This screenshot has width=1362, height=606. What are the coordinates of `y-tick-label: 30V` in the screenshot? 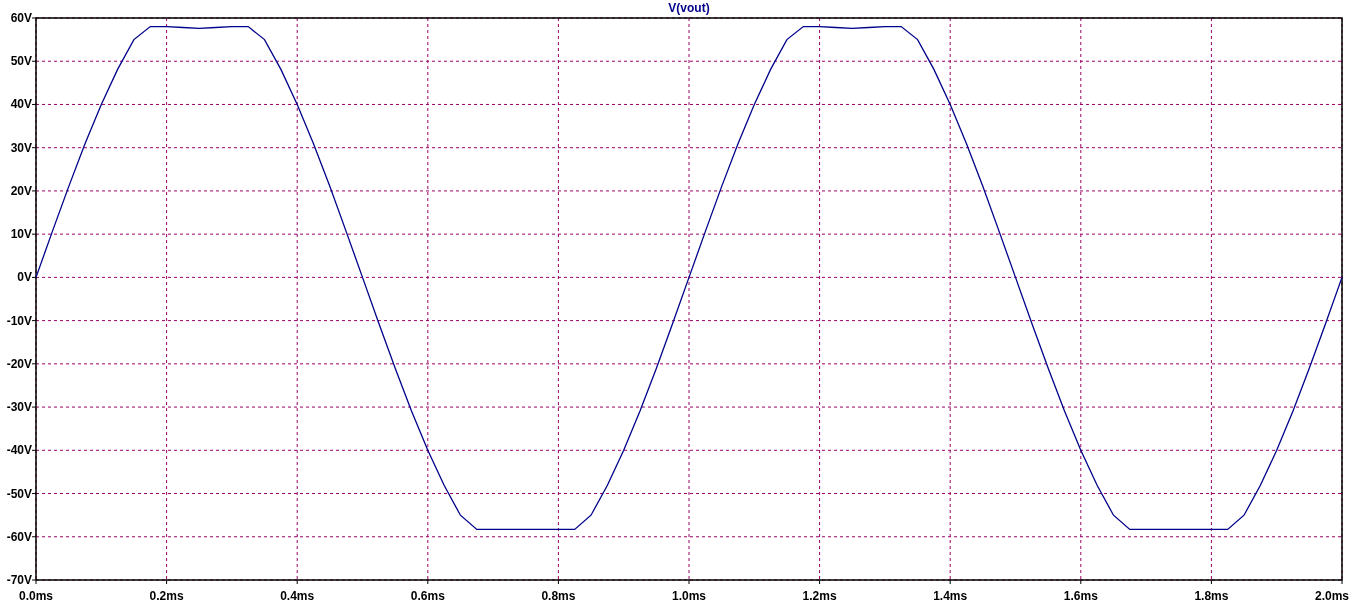 It's located at (21, 147).